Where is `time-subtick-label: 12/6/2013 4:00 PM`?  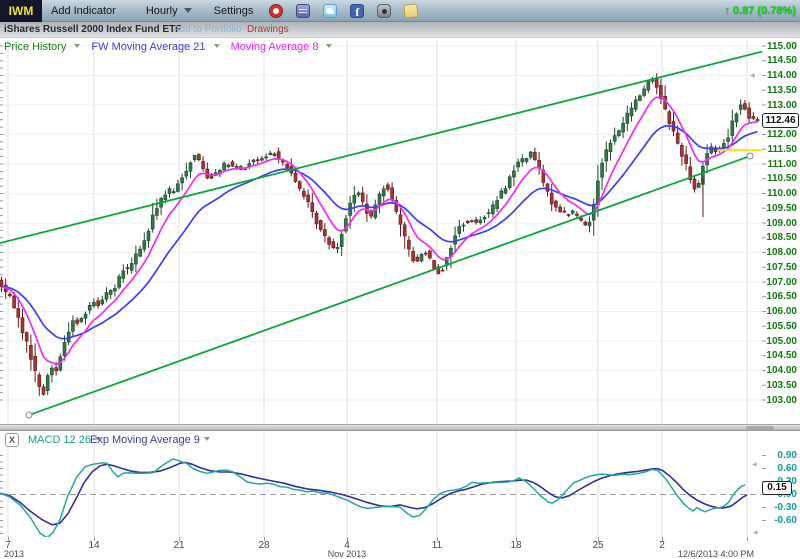 time-subtick-label: 12/6/2013 4:00 PM is located at coordinates (716, 554).